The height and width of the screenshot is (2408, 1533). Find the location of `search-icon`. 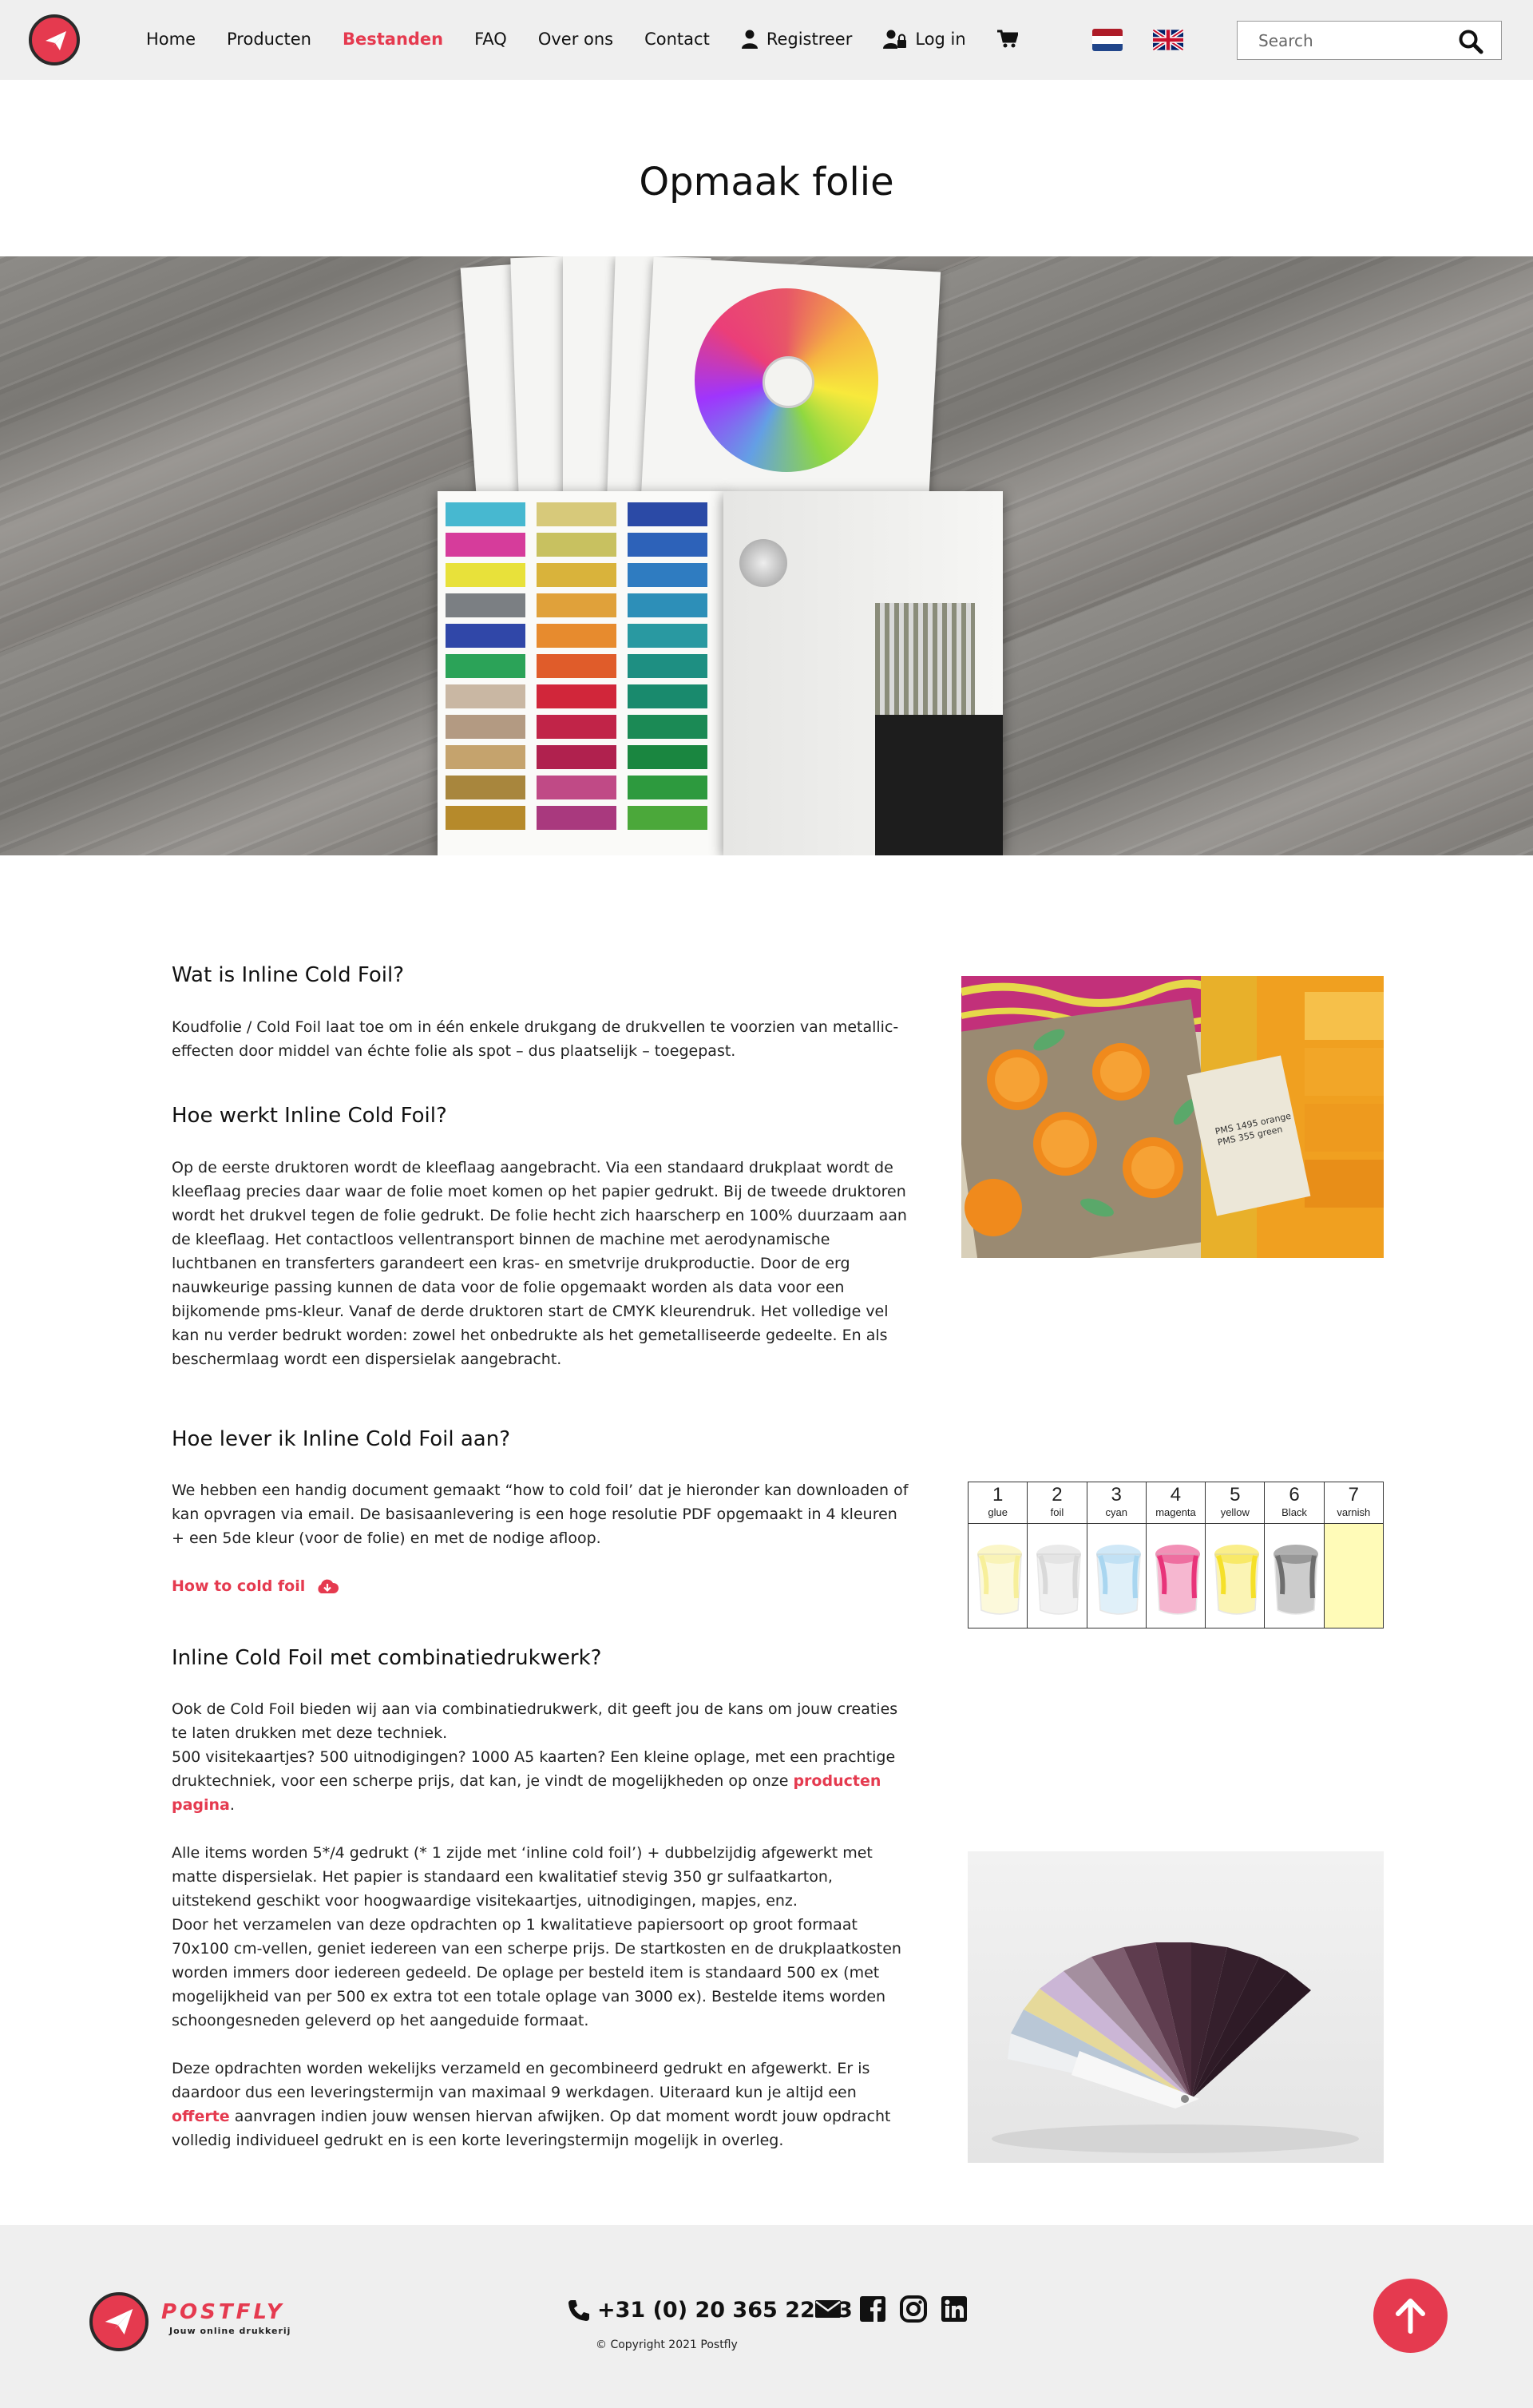

search-icon is located at coordinates (1470, 41).